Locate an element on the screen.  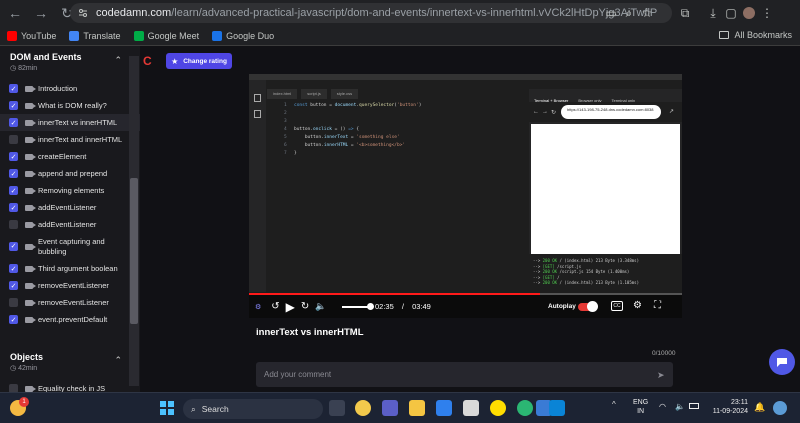
menu-icon: ⋮ is located at coordinates (767, 13).